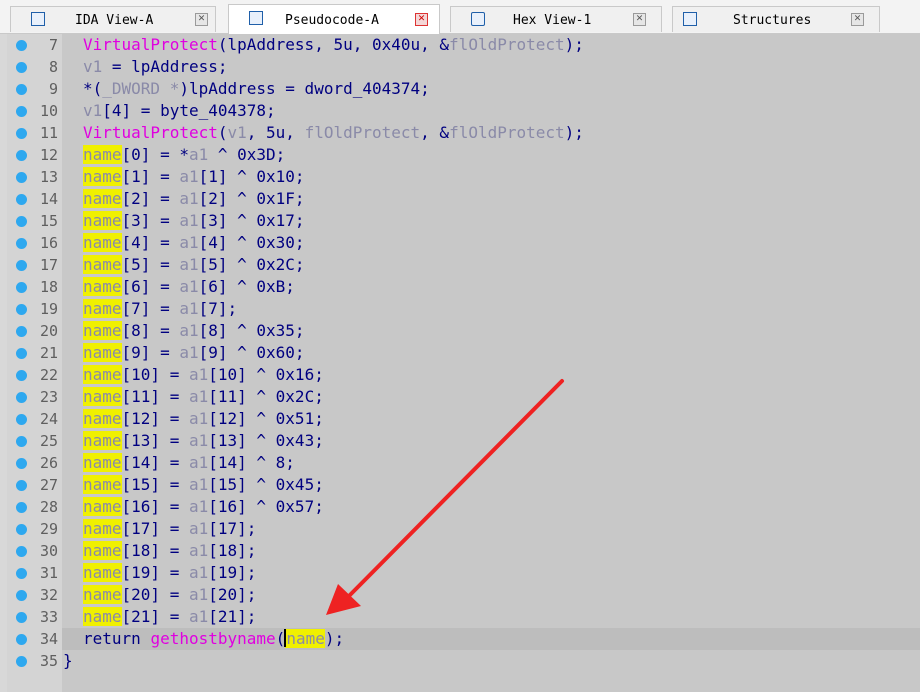  What do you see at coordinates (150, 132) in the screenshot?
I see `function-name: VirtualProtect` at bounding box center [150, 132].